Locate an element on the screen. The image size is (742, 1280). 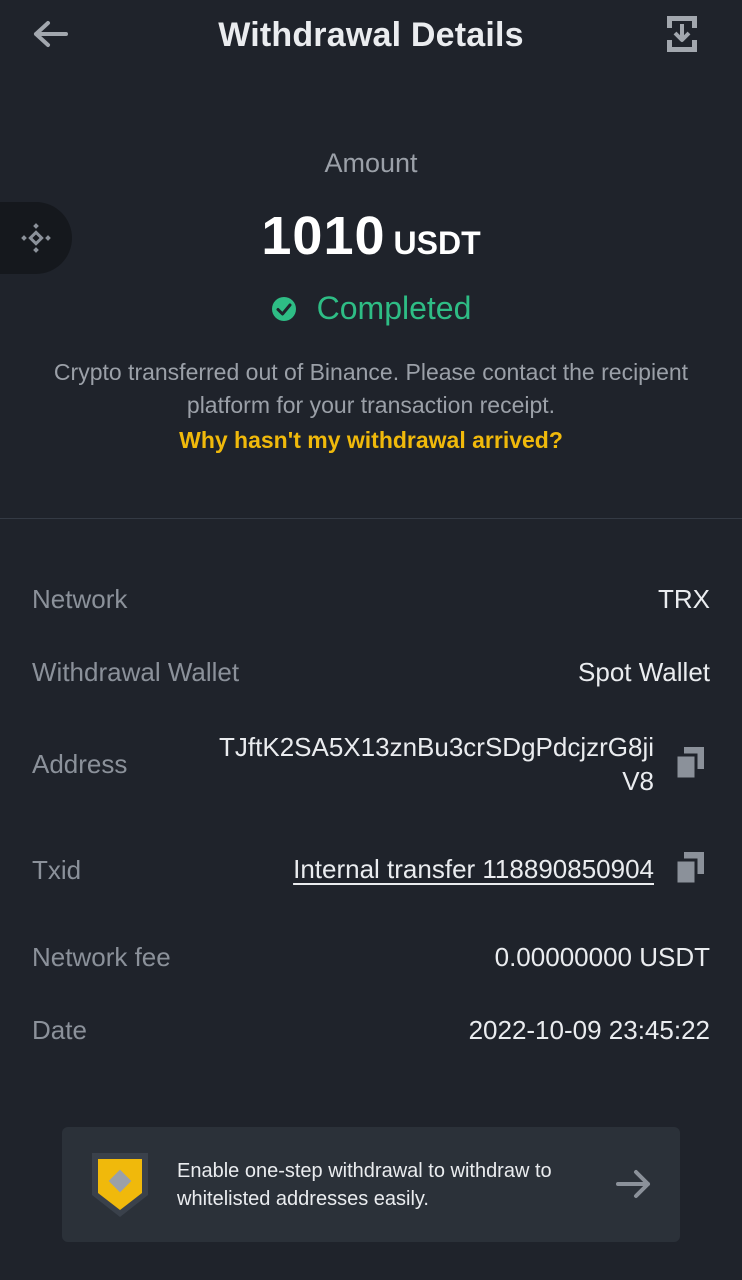
date-value: 2022-10-09 23:45:22 is located at coordinates (589, 1030).